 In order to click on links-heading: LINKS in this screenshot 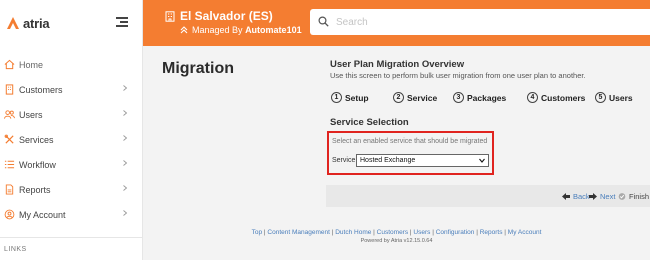, I will do `click(15, 249)`.